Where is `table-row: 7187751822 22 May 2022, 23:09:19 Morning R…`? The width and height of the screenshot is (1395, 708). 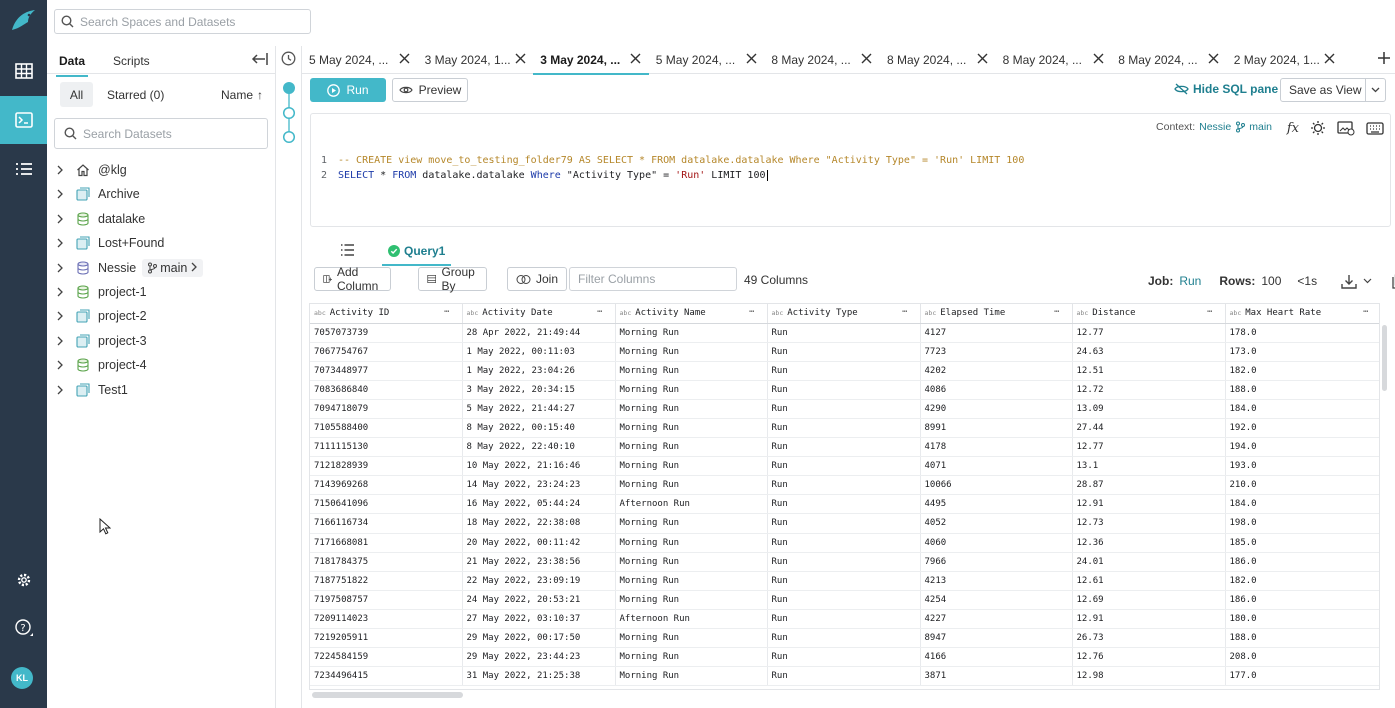 table-row: 7187751822 22 May 2022, 23:09:19 Morning R… is located at coordinates (844, 581).